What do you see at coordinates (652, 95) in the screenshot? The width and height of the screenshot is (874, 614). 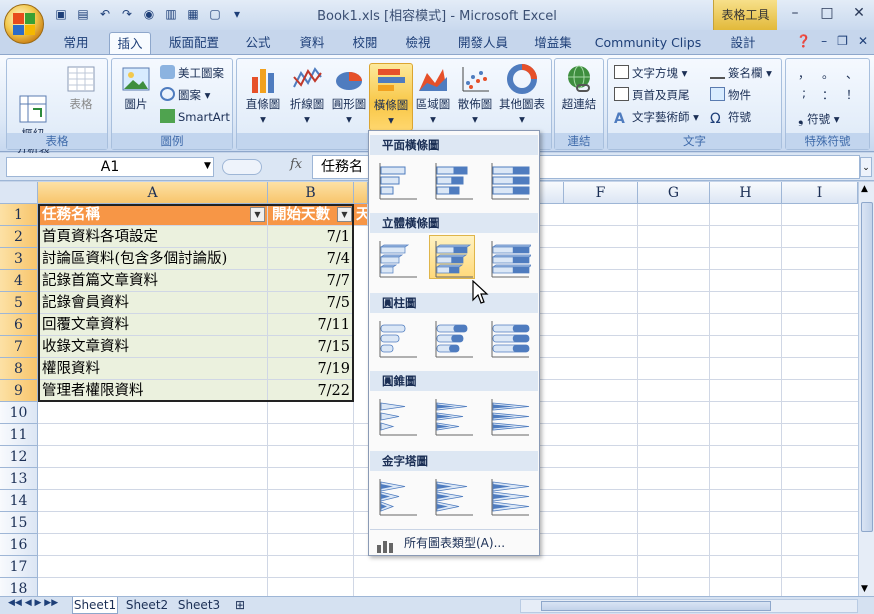 I see `header-footer-button: 頁首及頁尾` at bounding box center [652, 95].